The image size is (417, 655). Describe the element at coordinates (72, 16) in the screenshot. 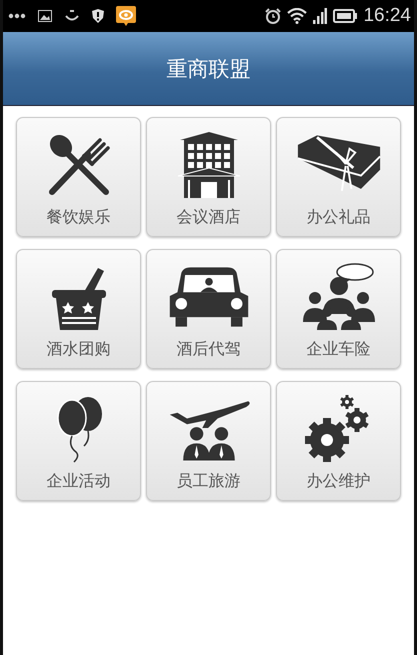

I see `tray-icon` at that location.